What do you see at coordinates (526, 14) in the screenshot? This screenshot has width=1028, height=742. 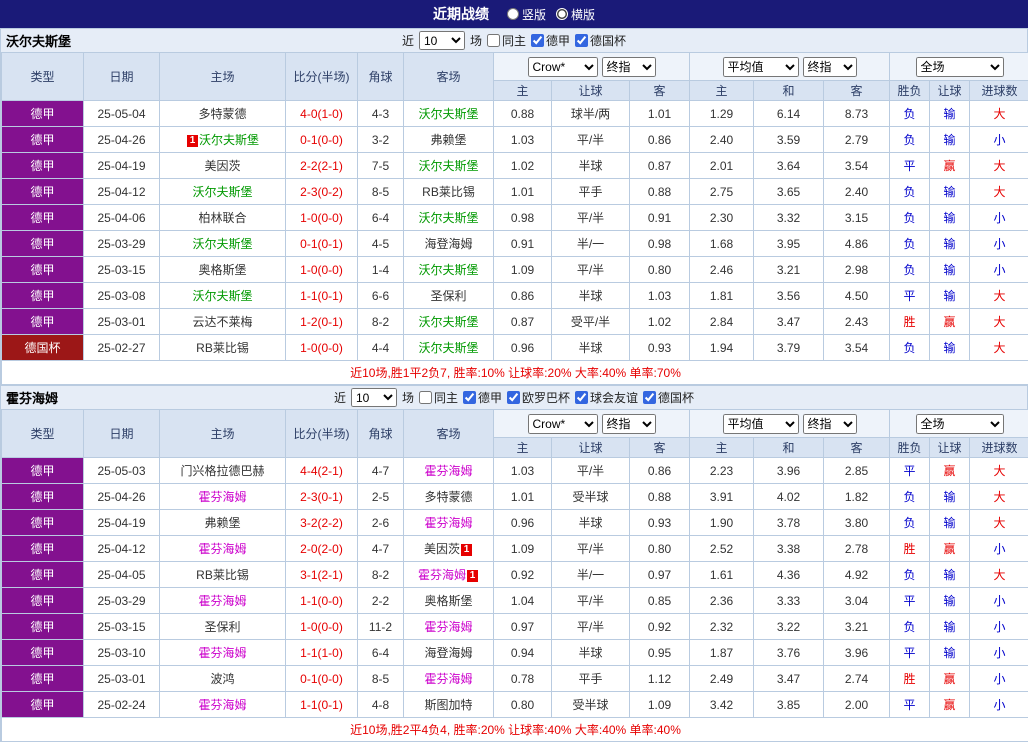 I see `radio-vertical-layout: 竖版` at bounding box center [526, 14].